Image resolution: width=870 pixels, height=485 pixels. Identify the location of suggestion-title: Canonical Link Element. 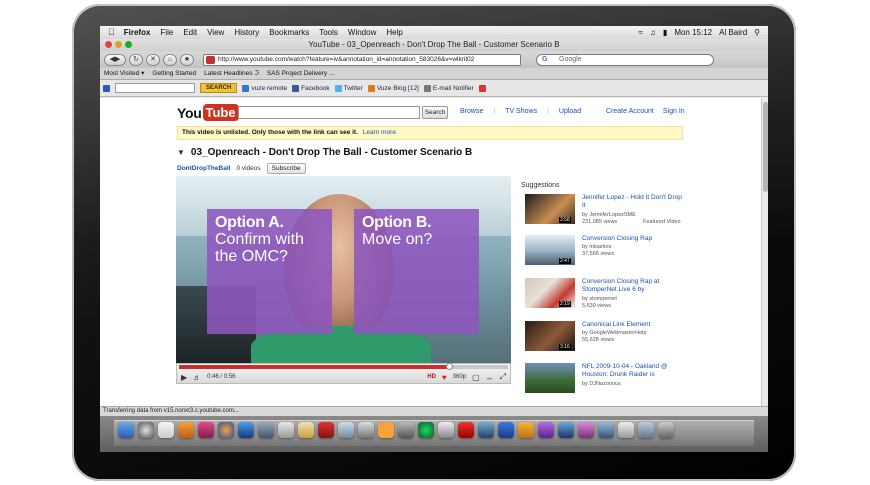
(633, 325).